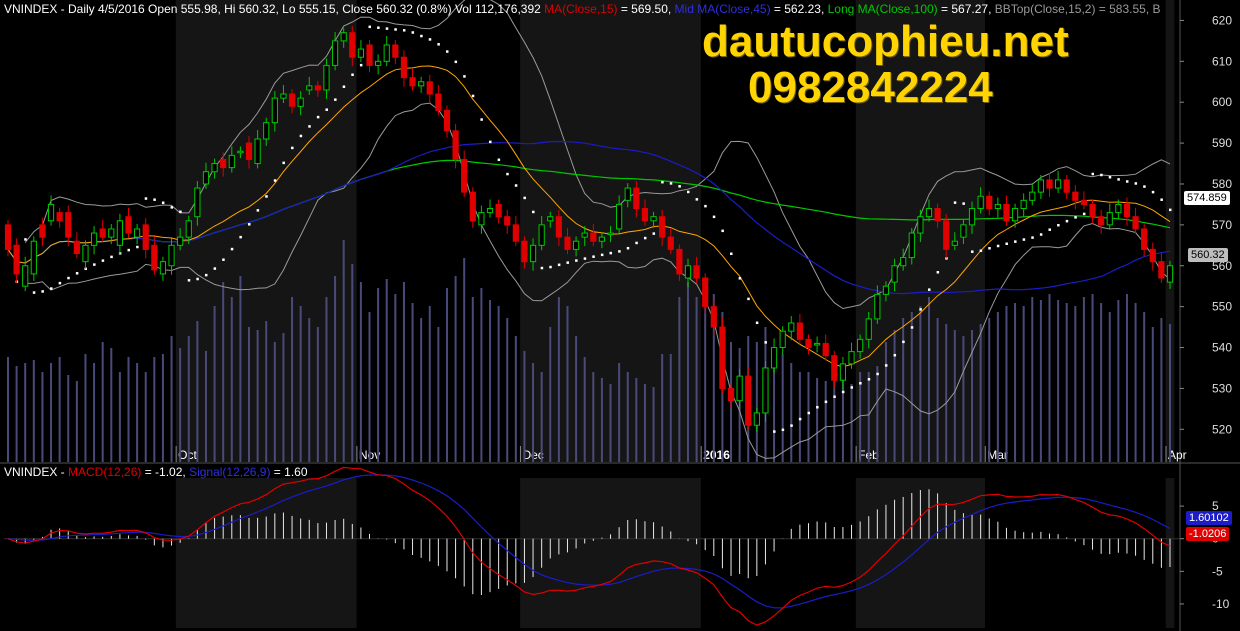 The width and height of the screenshot is (1240, 631). I want to click on price-y-tick-label: 550, so click(1222, 307).